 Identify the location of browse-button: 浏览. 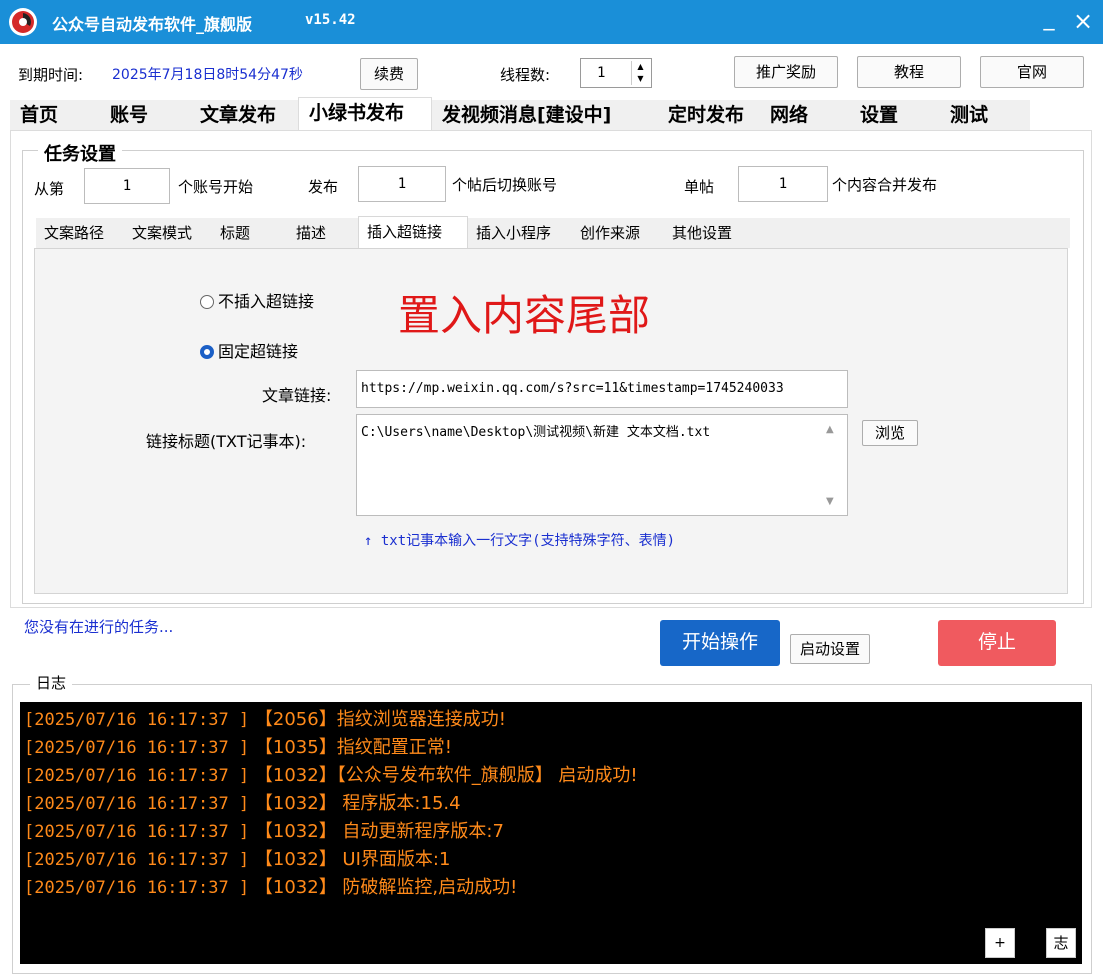
(890, 433).